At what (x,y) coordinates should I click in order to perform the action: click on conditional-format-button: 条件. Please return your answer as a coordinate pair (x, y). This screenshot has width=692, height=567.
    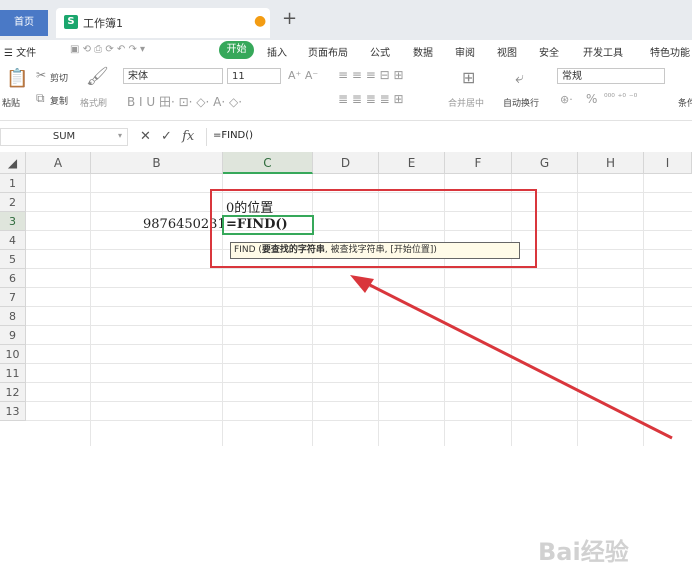
    Looking at the image, I should click on (685, 102).